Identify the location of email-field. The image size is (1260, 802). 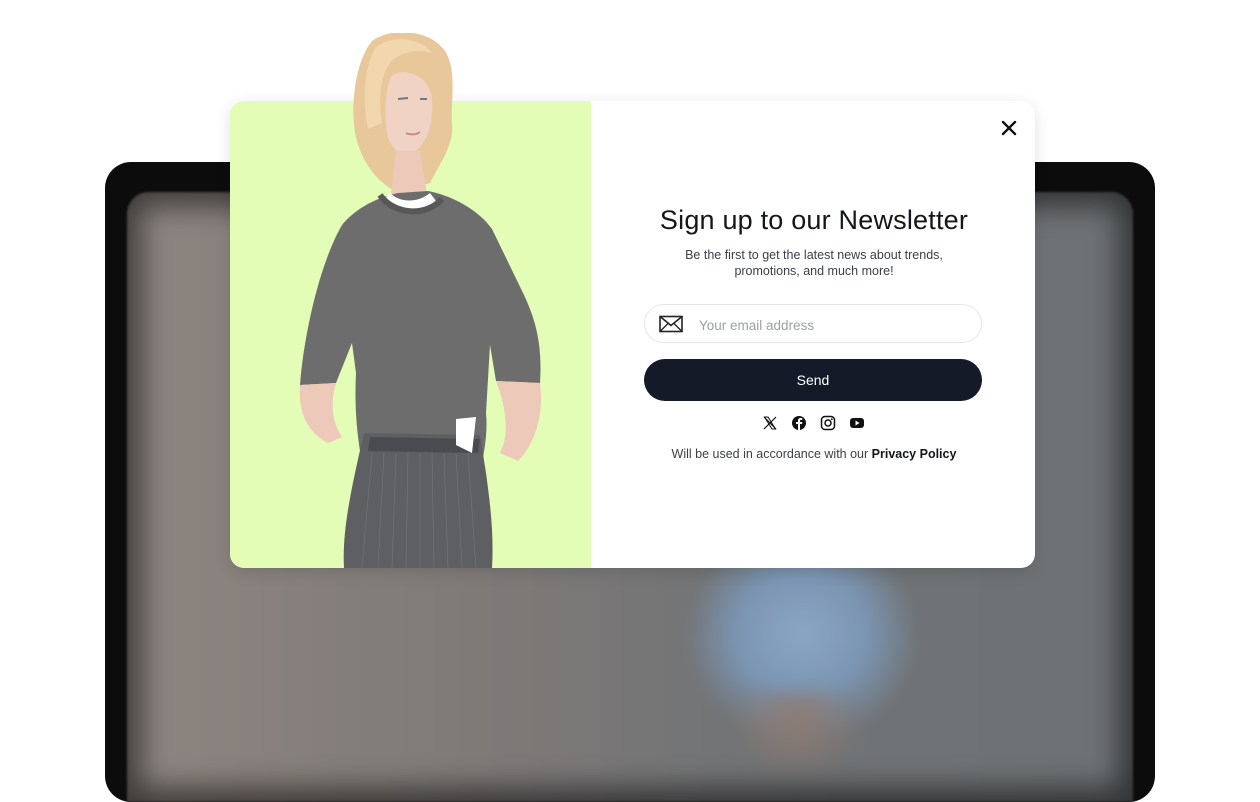
(813, 323).